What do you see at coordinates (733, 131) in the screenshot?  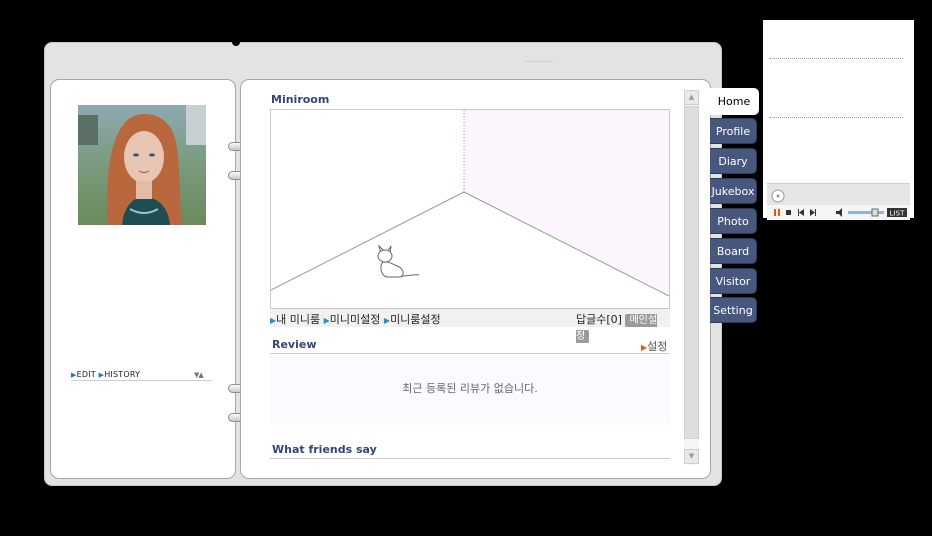 I see `tab-profile: Profile` at bounding box center [733, 131].